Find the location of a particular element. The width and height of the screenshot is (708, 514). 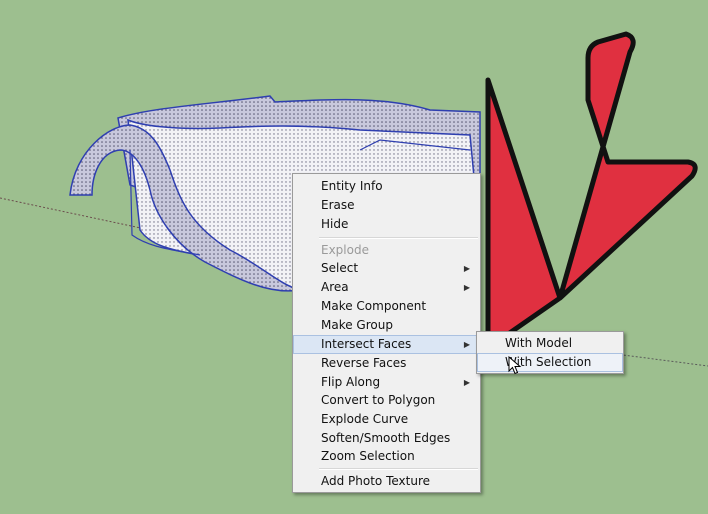

menu-item-entity-info: Entity Info is located at coordinates (386, 186).